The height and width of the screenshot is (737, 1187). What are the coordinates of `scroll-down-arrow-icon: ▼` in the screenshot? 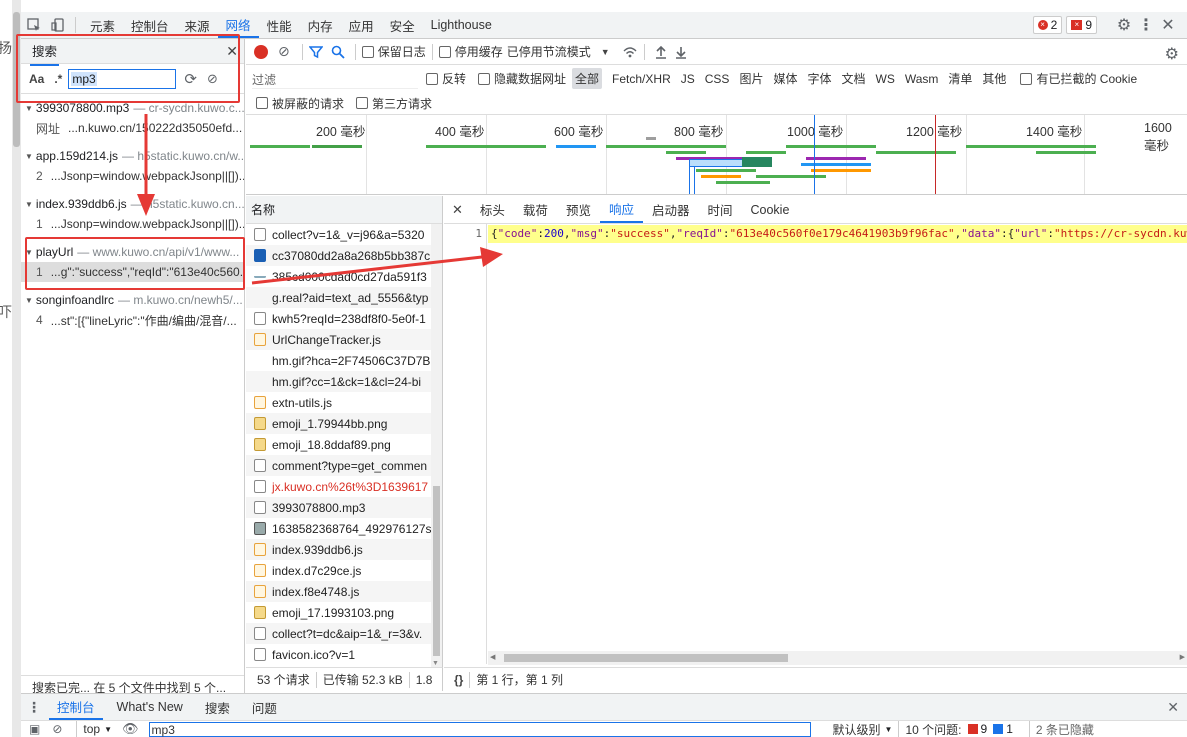 It's located at (435, 663).